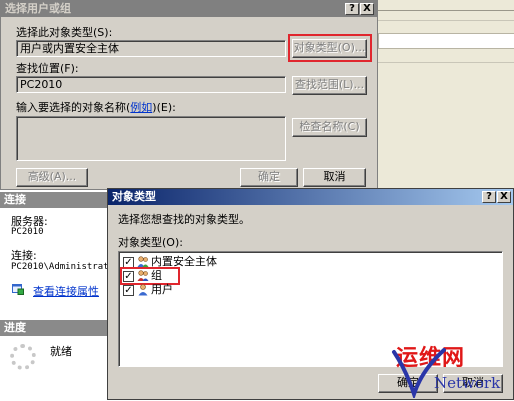 This screenshot has height=401, width=514. I want to click on object-names-textarea, so click(151, 138).